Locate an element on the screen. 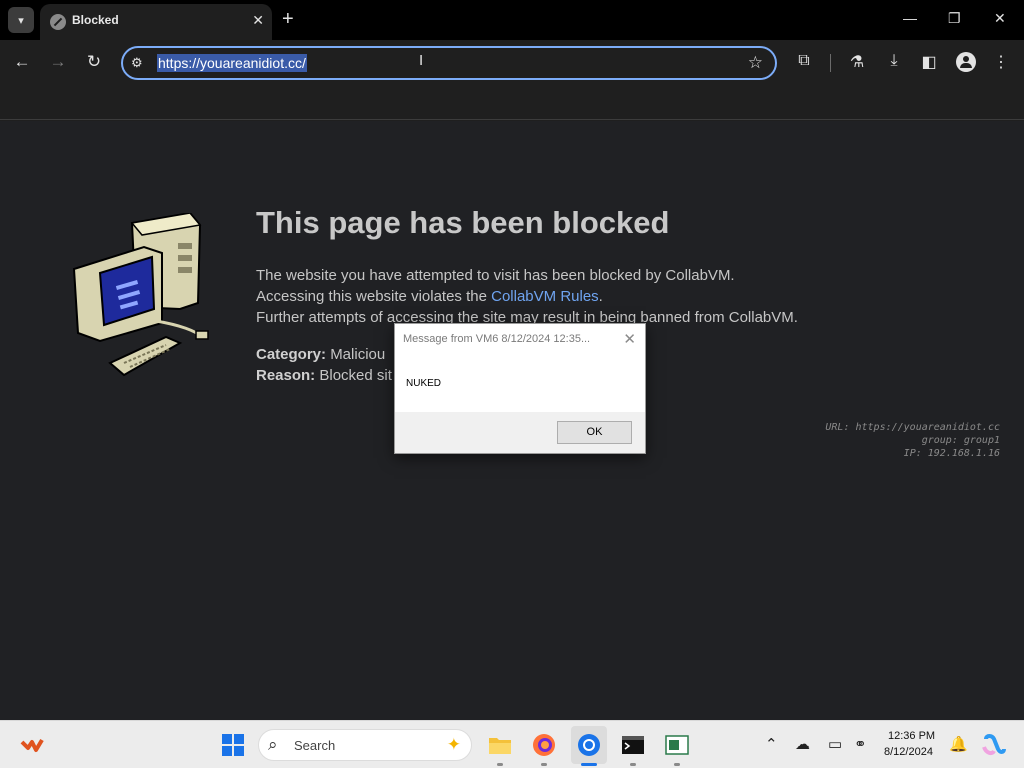 The width and height of the screenshot is (1024, 768). clock-time: 12:36 PM is located at coordinates (911, 736).